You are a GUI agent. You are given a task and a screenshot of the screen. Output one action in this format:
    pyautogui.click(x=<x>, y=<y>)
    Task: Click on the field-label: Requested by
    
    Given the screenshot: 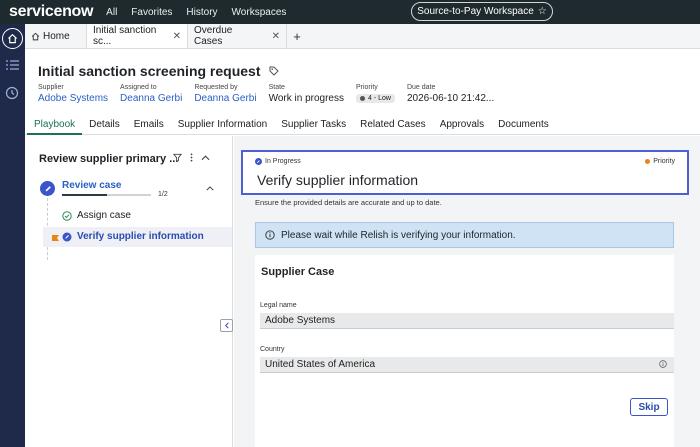 What is the action you would take?
    pyautogui.click(x=216, y=87)
    